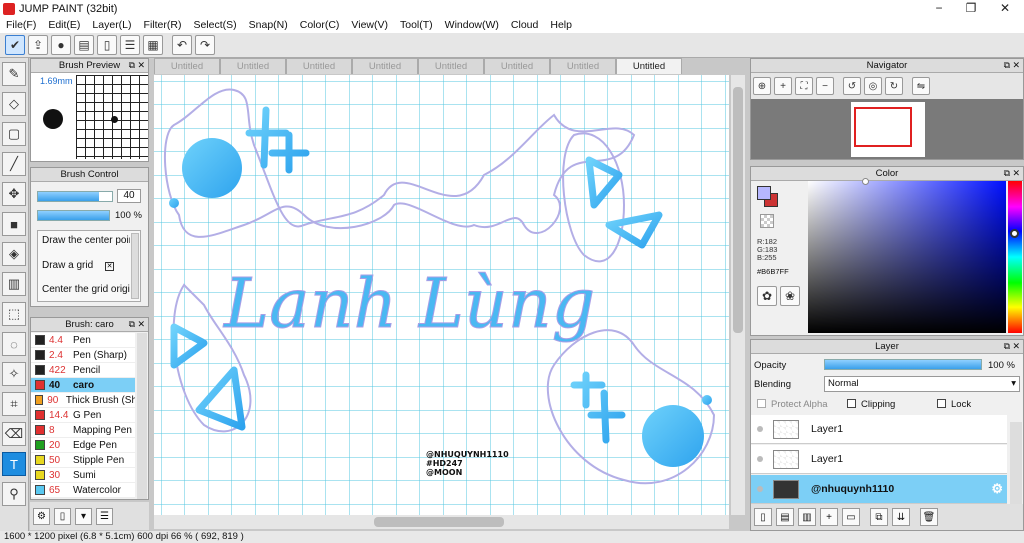 The width and height of the screenshot is (1024, 543). Describe the element at coordinates (763, 517) in the screenshot. I see `new-layer-icon: ▯` at that location.